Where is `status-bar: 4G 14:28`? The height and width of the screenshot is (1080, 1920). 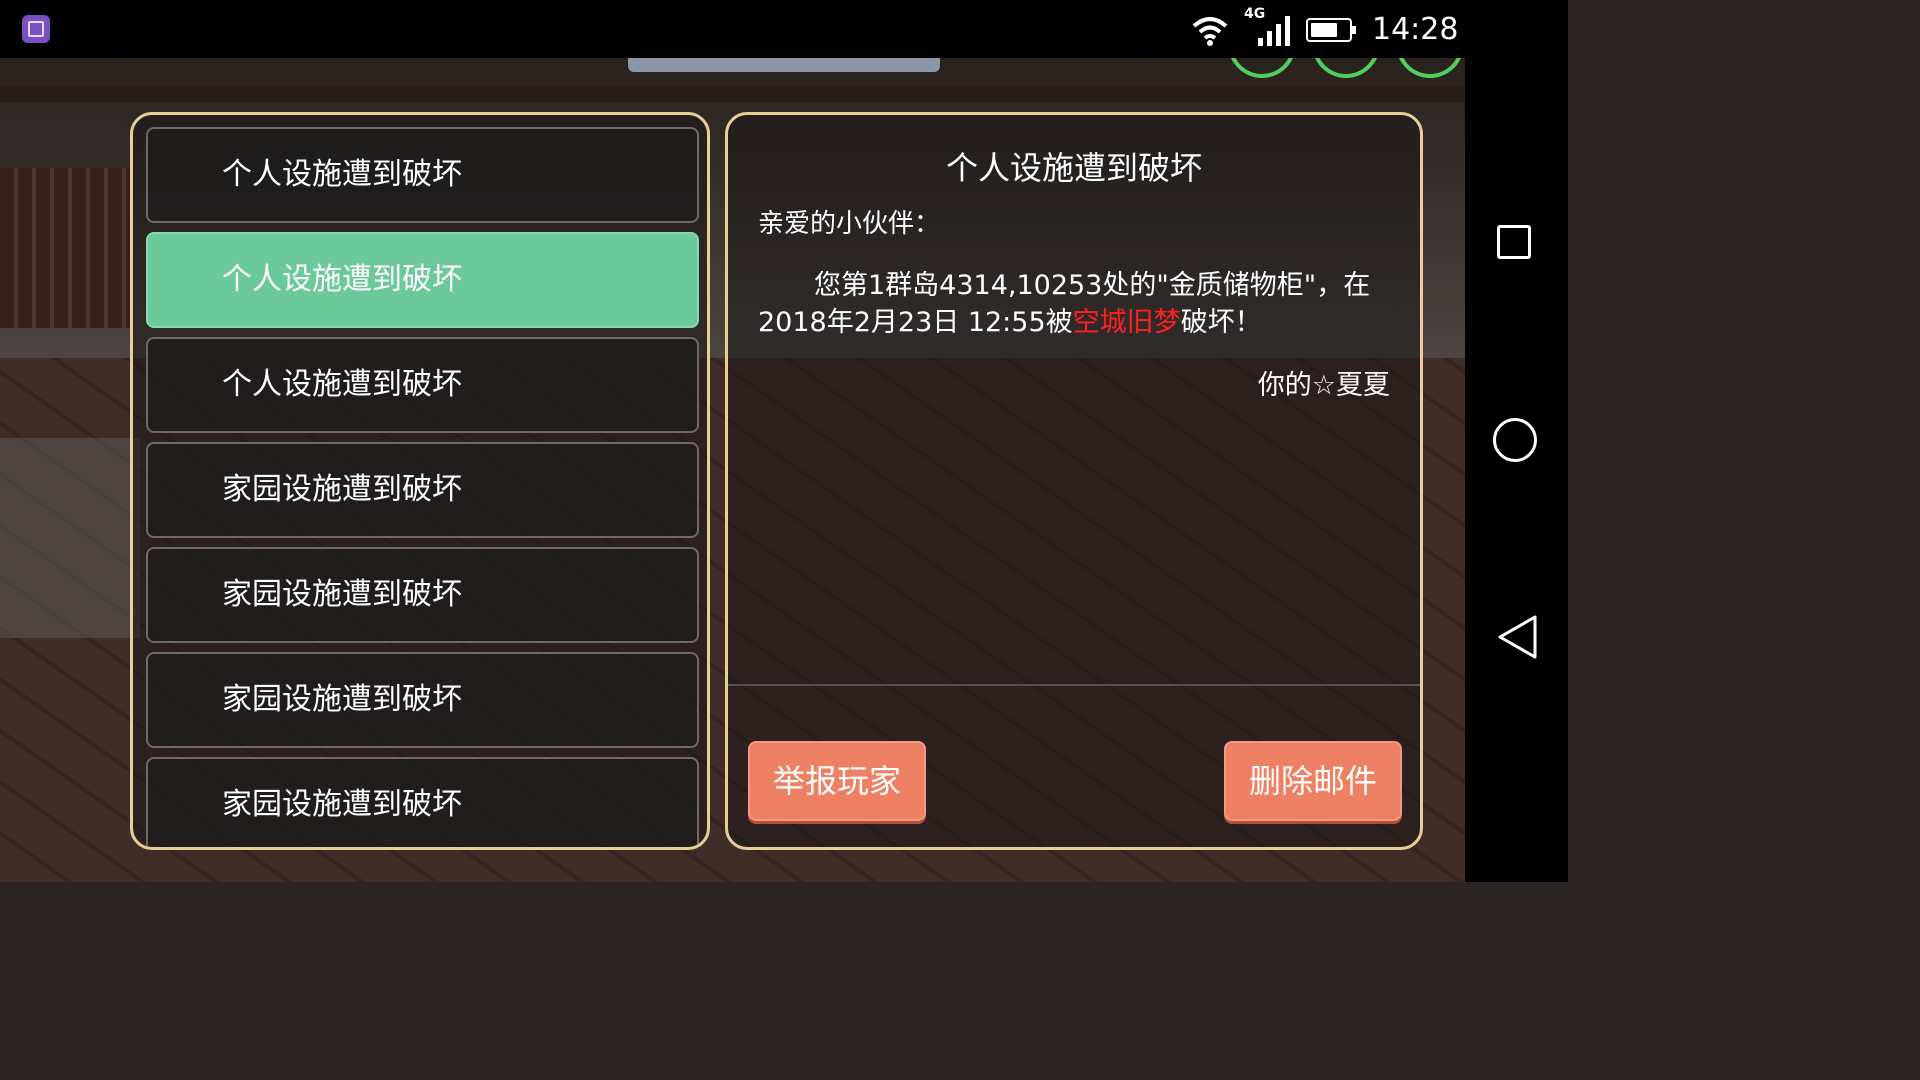
status-bar: 4G 14:28 is located at coordinates (732, 29).